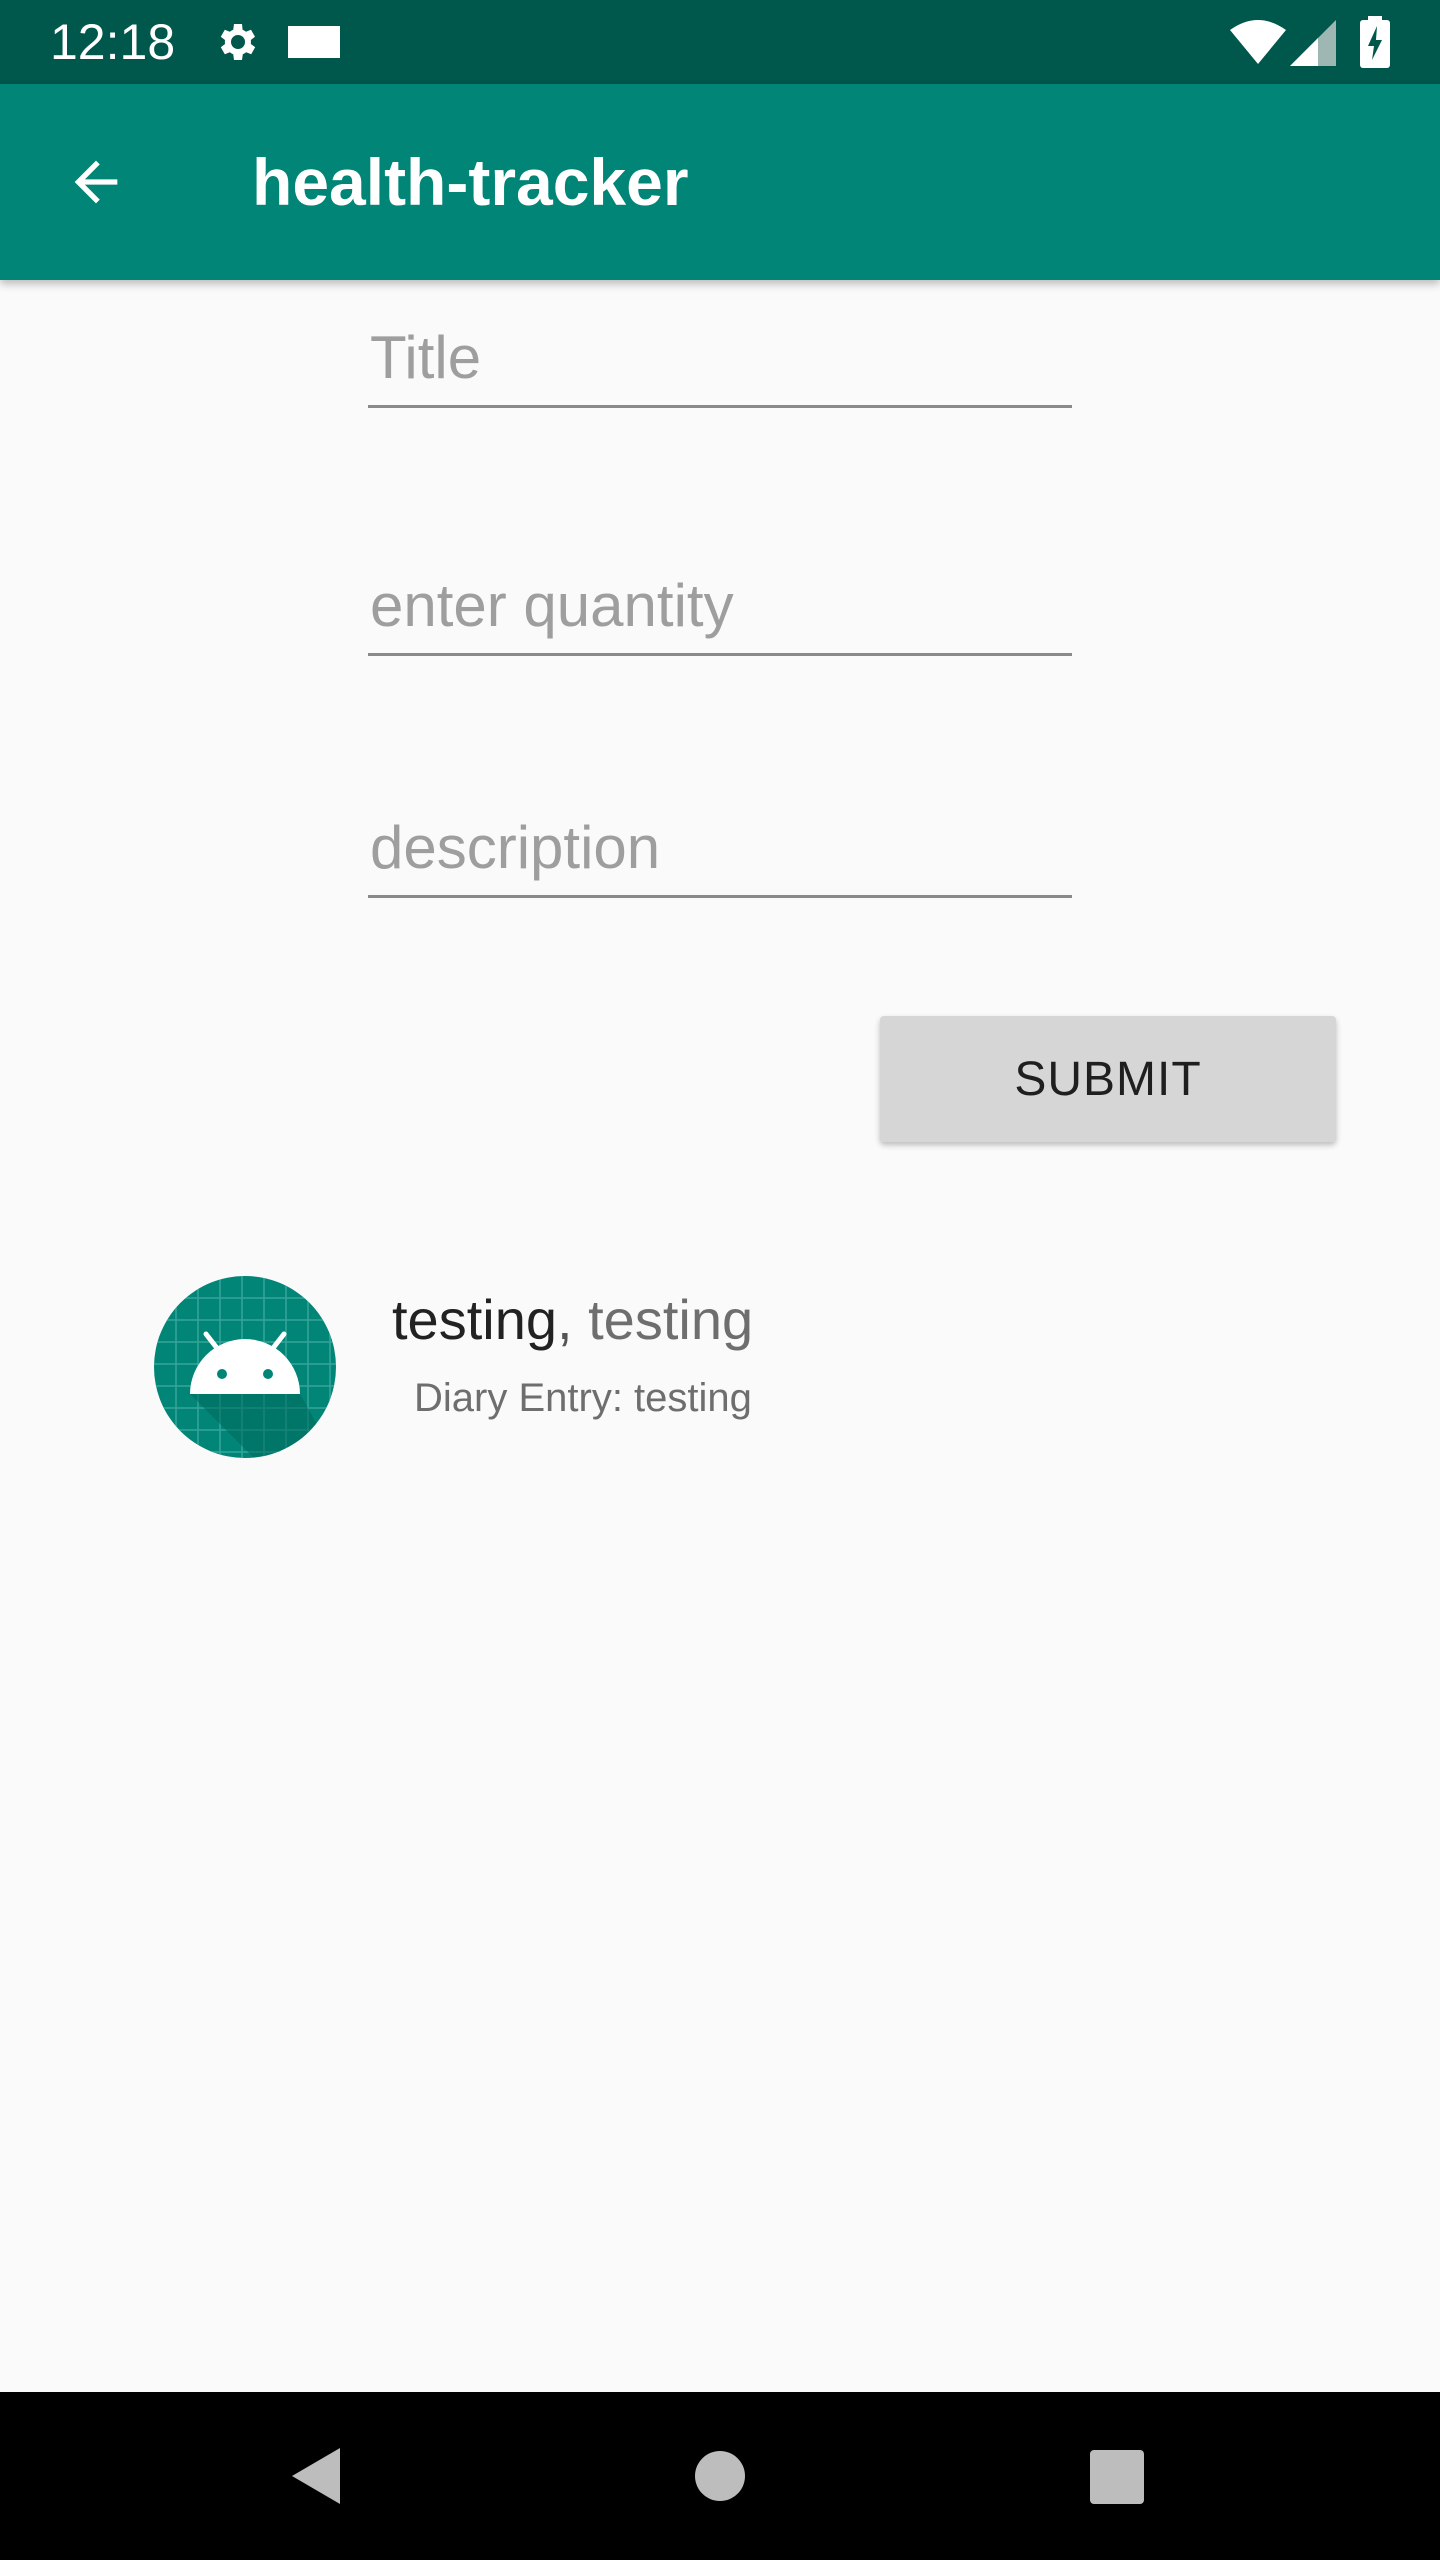 The height and width of the screenshot is (2560, 1440). Describe the element at coordinates (552, 605) in the screenshot. I see `quantity-input-placeholder: enter quantity` at that location.